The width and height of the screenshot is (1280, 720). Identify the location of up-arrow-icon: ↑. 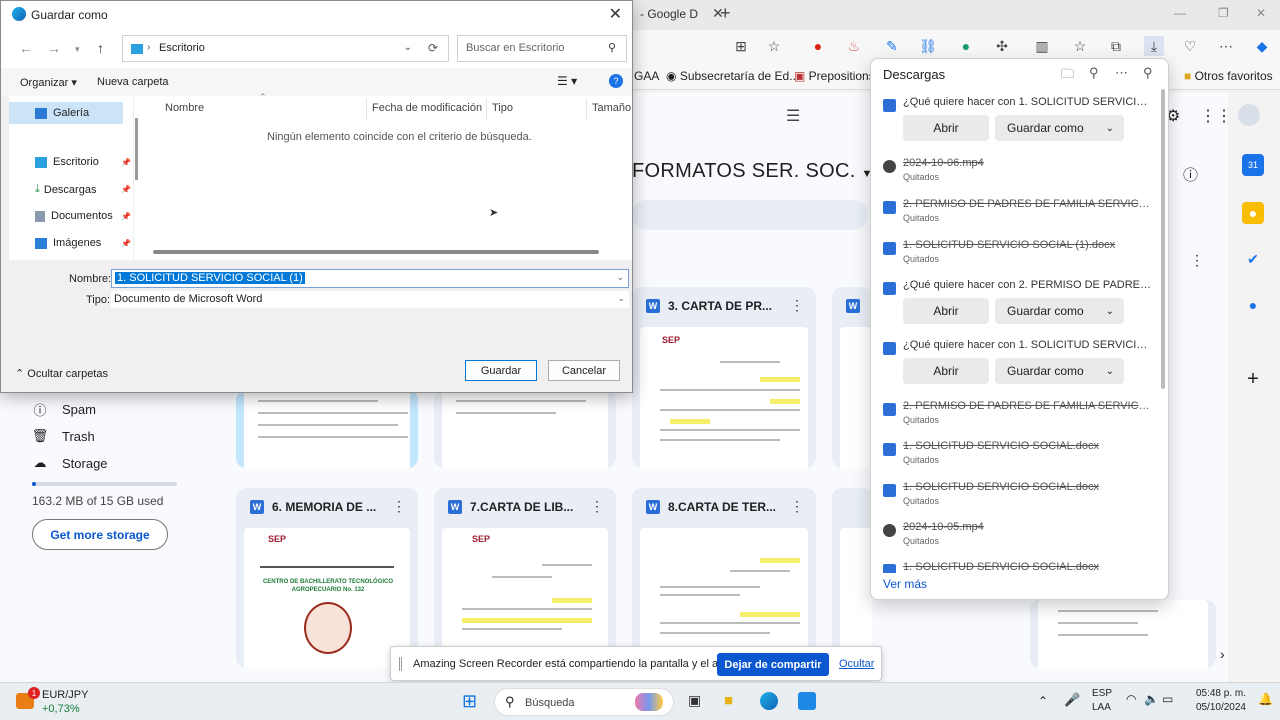
(100, 48).